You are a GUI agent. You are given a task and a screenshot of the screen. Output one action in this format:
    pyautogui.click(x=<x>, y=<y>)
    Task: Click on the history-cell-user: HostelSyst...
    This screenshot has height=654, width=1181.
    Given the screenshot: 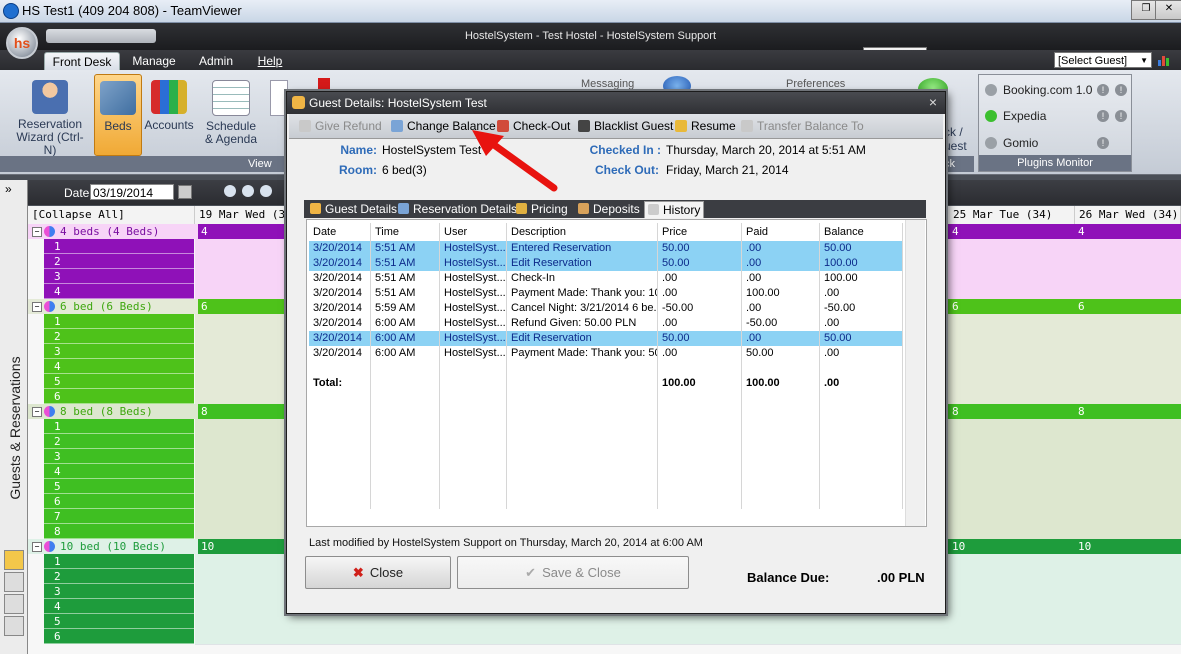 What is the action you would take?
    pyautogui.click(x=473, y=263)
    